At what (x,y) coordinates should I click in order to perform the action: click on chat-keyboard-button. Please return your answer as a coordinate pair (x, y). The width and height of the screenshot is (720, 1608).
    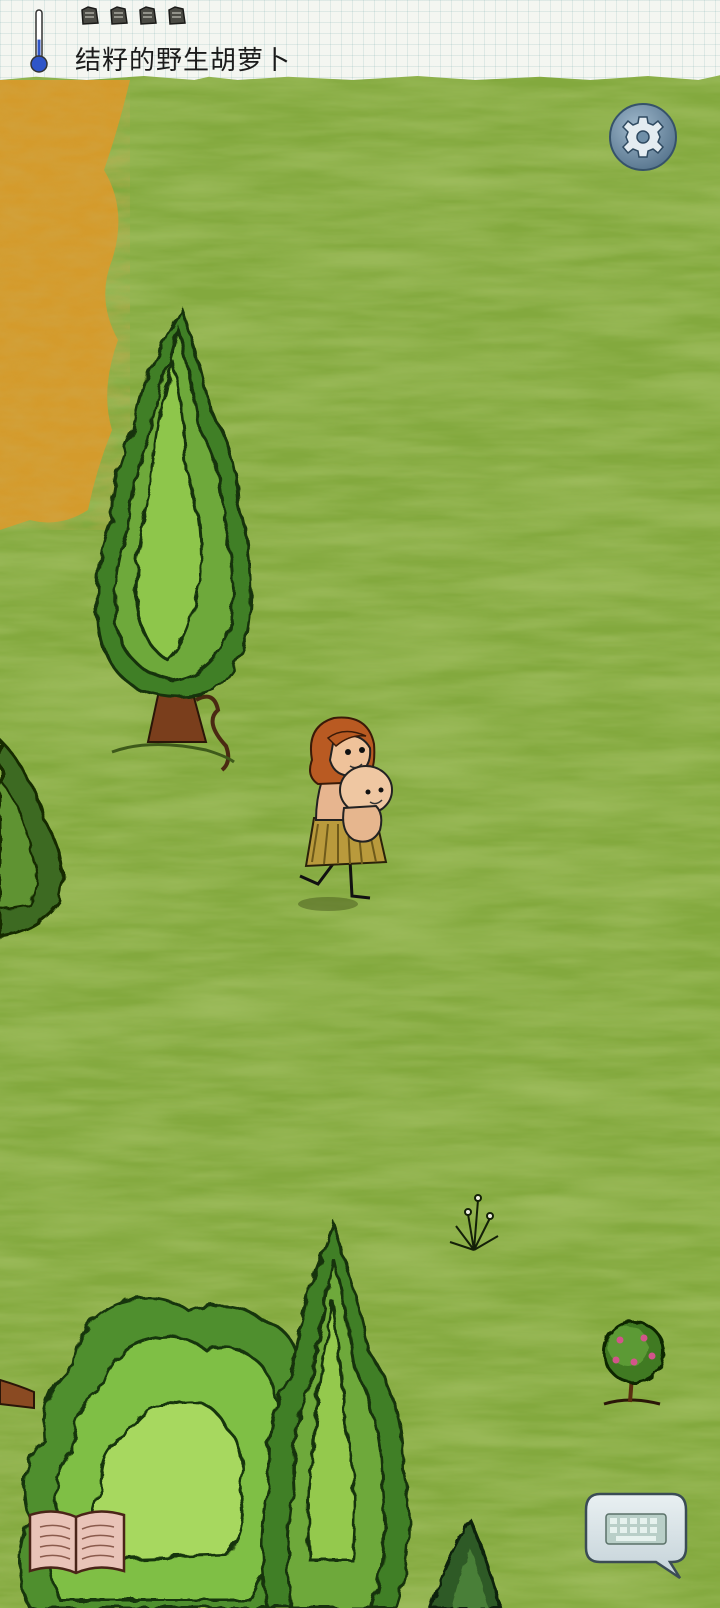
    Looking at the image, I should click on (636, 1535).